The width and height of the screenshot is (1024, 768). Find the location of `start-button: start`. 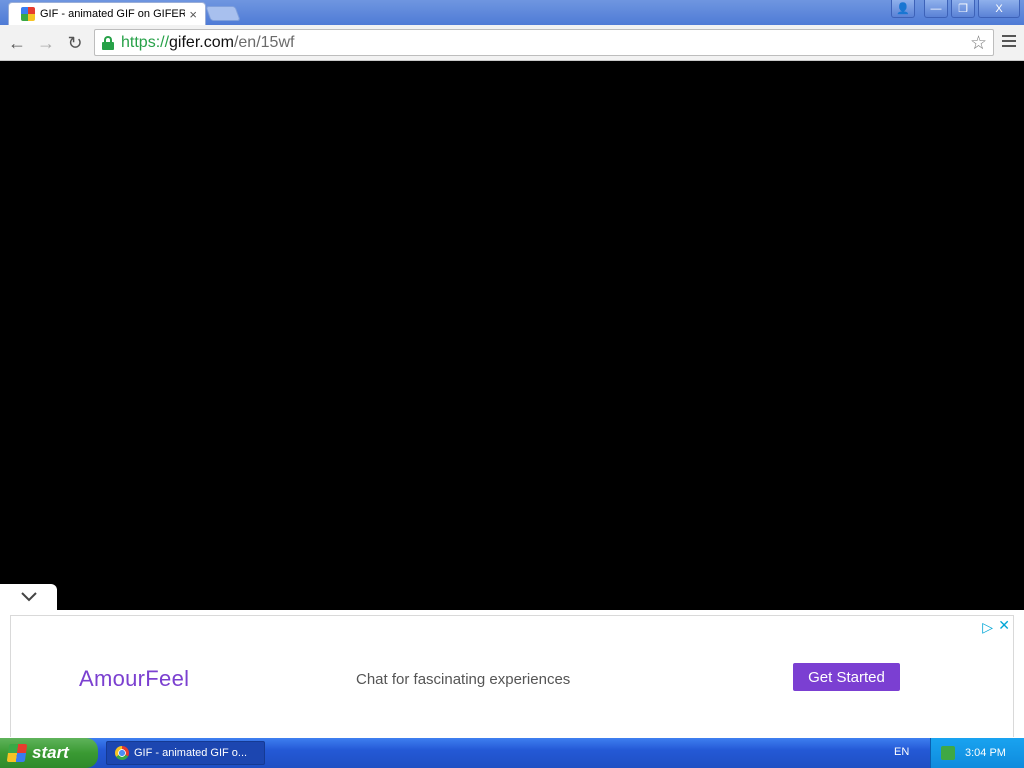

start-button: start is located at coordinates (49, 753).